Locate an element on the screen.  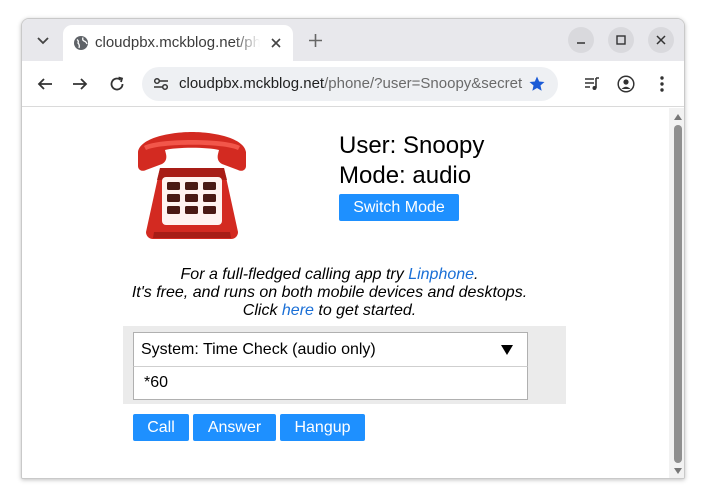
tab-search-button is located at coordinates (43, 41).